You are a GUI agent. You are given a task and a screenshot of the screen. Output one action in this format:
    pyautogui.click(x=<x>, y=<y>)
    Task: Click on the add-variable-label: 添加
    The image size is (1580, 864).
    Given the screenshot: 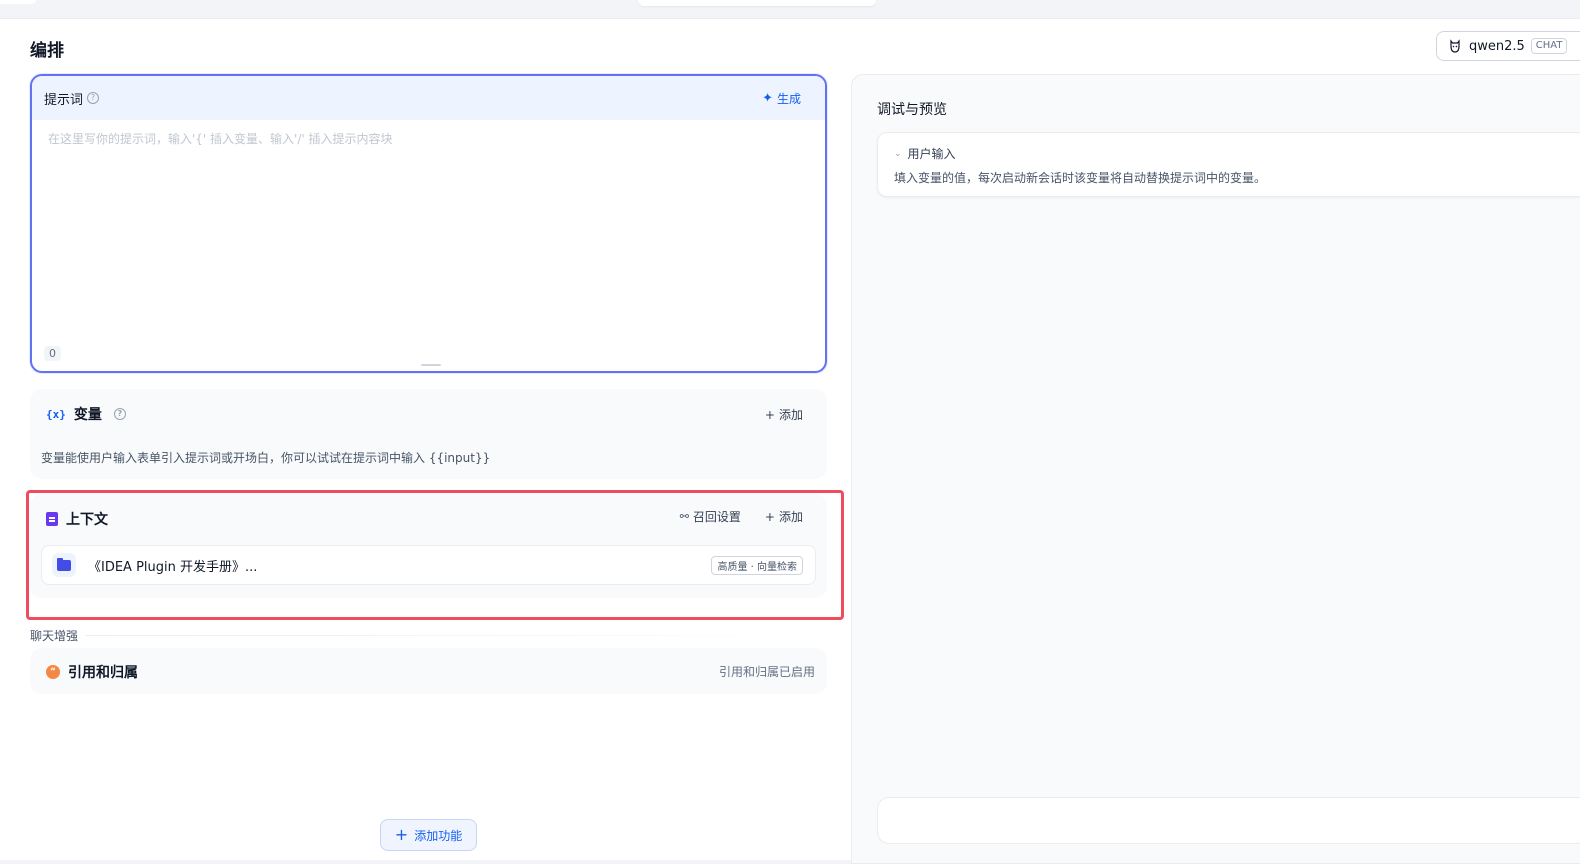 What is the action you would take?
    pyautogui.click(x=790, y=415)
    